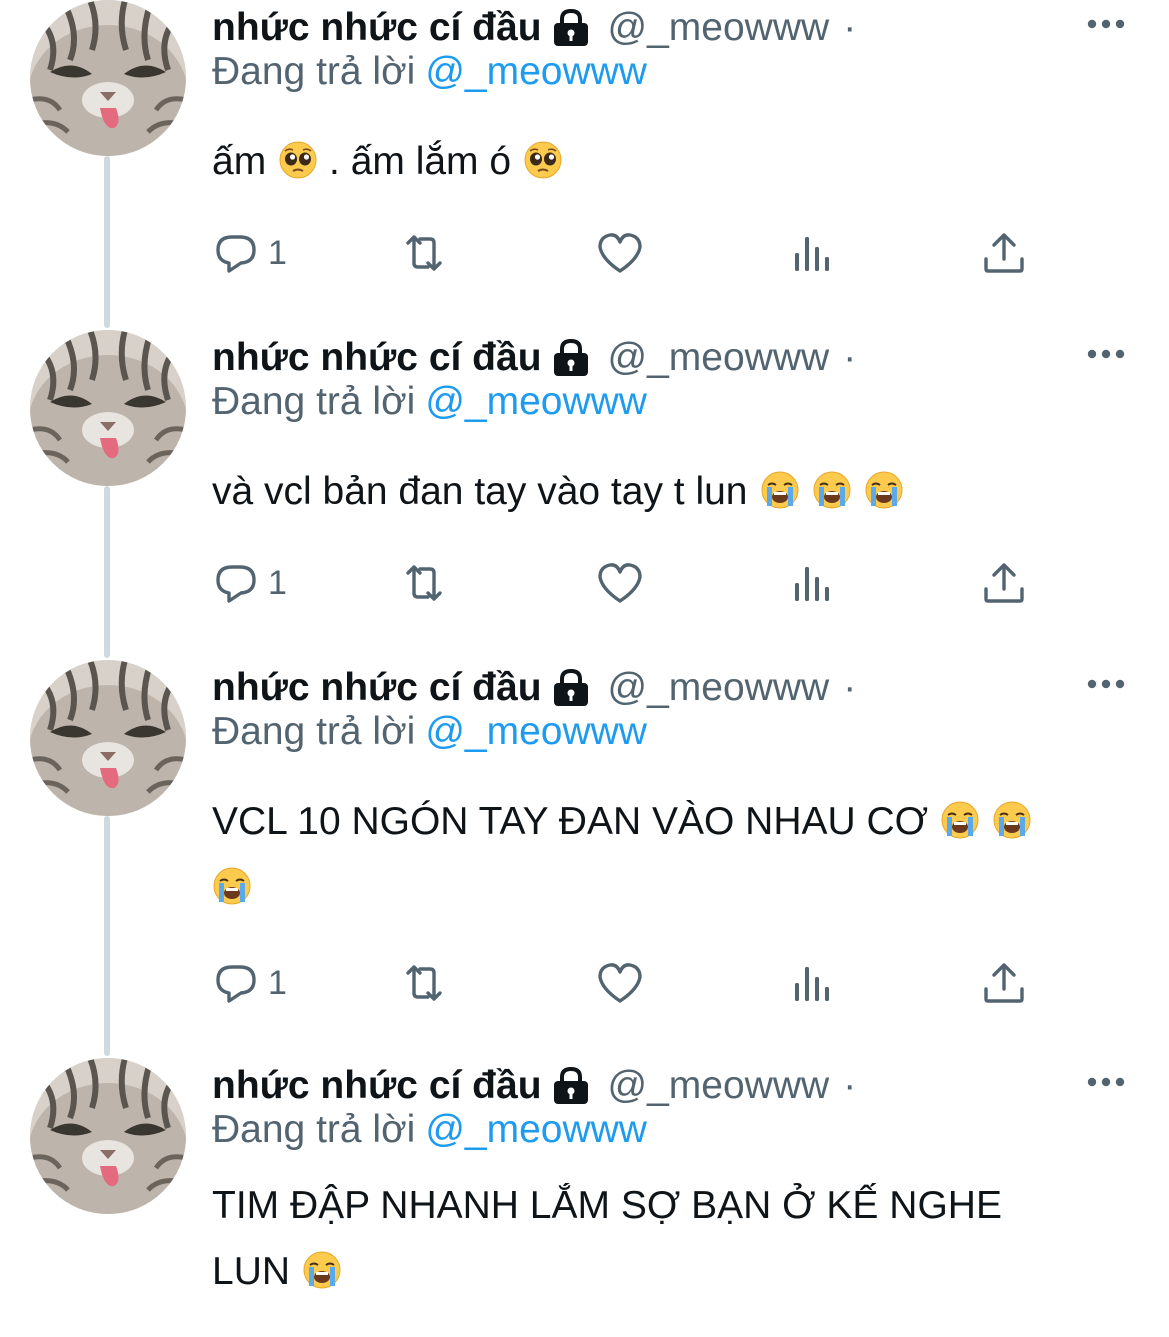 The height and width of the screenshot is (1337, 1169). Describe the element at coordinates (570, 821) in the screenshot. I see `tweet-text-part: VCL 10 NGÓN TAY ĐAN VÀO NHAU CƠ` at that location.